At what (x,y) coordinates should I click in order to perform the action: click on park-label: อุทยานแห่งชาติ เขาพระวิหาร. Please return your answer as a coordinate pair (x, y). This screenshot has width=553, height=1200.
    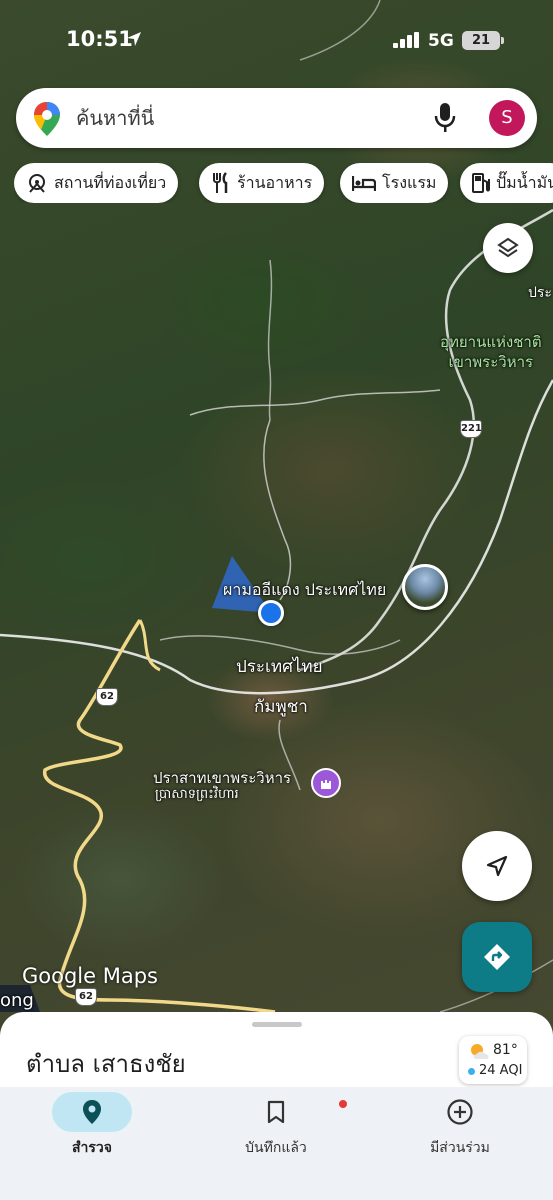
    Looking at the image, I should click on (491, 352).